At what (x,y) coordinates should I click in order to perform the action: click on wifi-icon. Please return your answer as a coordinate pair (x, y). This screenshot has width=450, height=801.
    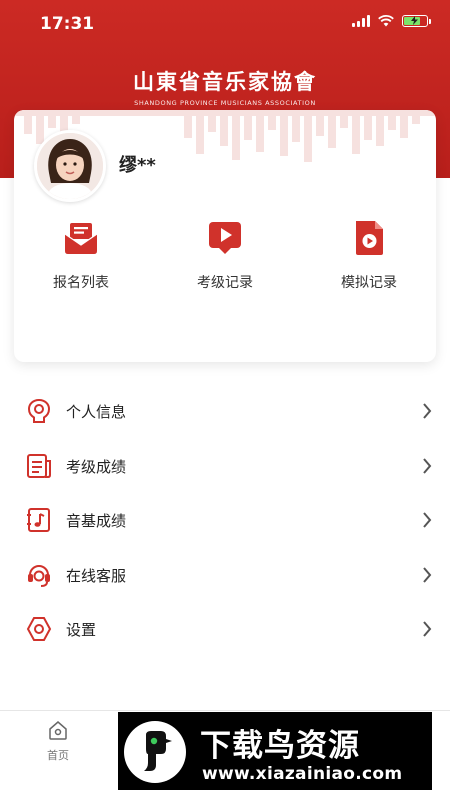
    Looking at the image, I should click on (386, 21).